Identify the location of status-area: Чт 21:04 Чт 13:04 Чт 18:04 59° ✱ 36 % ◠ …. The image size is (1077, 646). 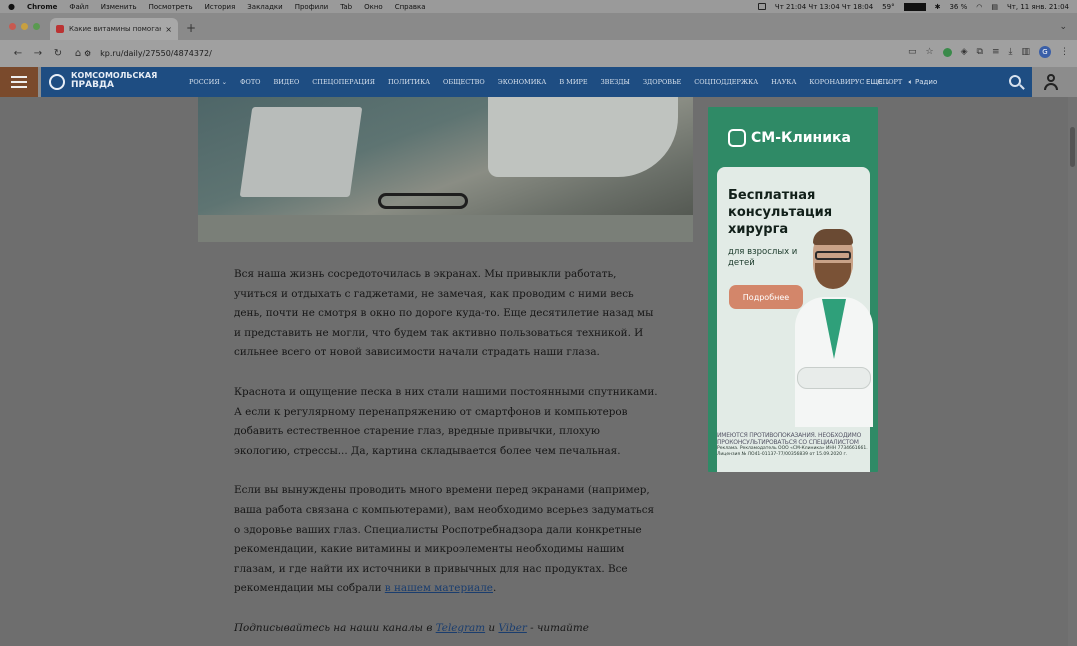
(913, 6).